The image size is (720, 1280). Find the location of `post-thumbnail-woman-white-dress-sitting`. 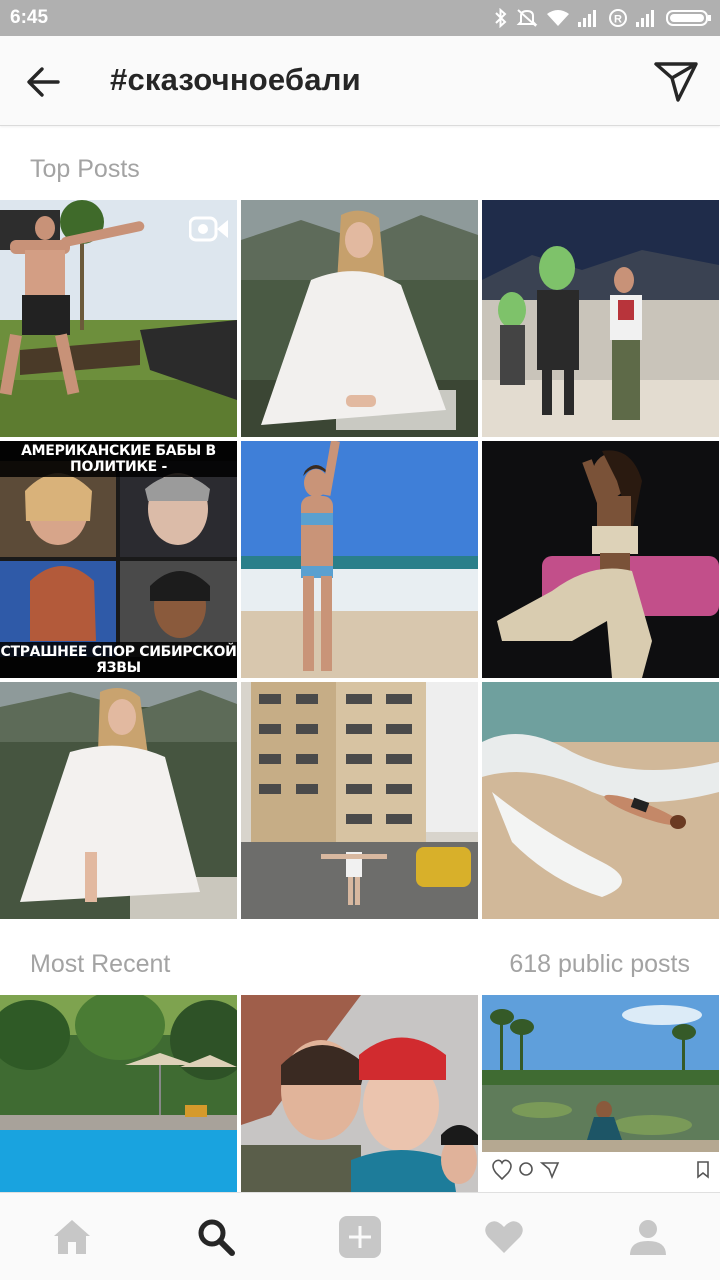

post-thumbnail-woman-white-dress-sitting is located at coordinates (118, 800).